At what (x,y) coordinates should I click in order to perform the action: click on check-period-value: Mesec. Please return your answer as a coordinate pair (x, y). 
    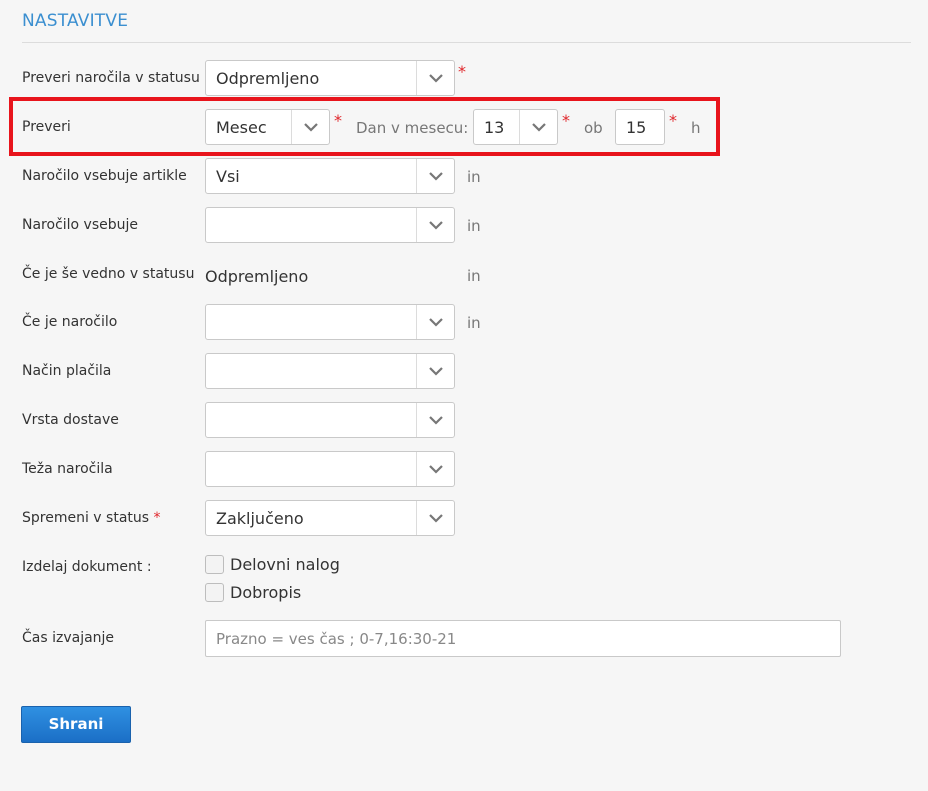
    Looking at the image, I should click on (241, 127).